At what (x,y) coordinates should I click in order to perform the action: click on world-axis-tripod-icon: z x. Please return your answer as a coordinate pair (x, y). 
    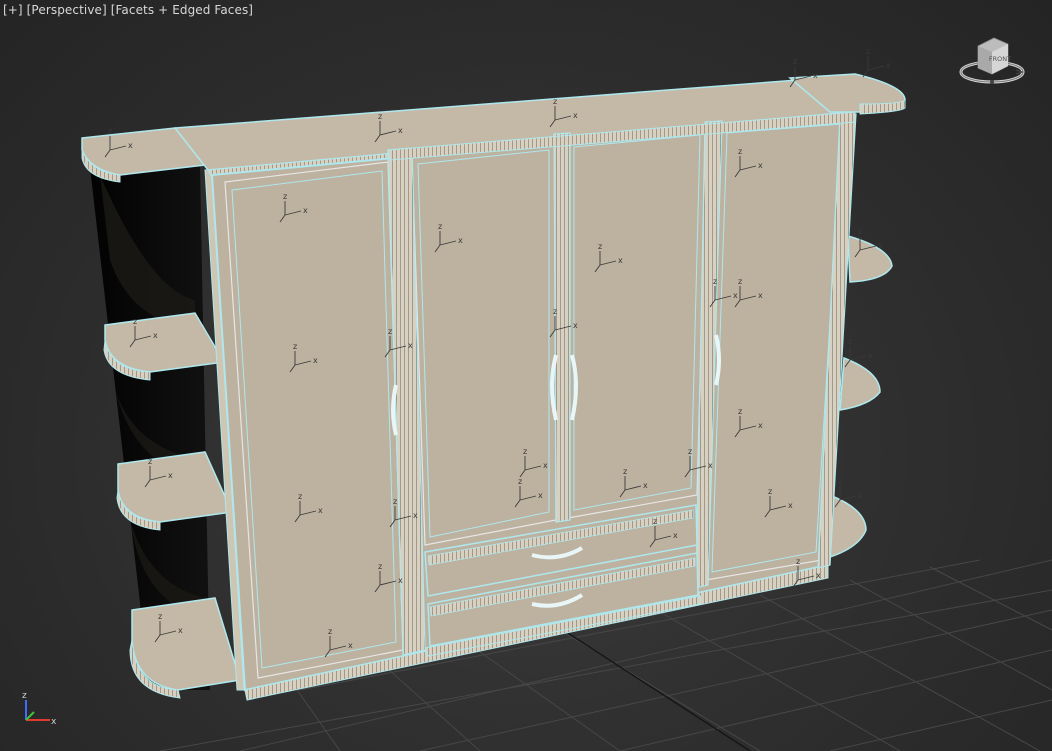
    Looking at the image, I should click on (39, 709).